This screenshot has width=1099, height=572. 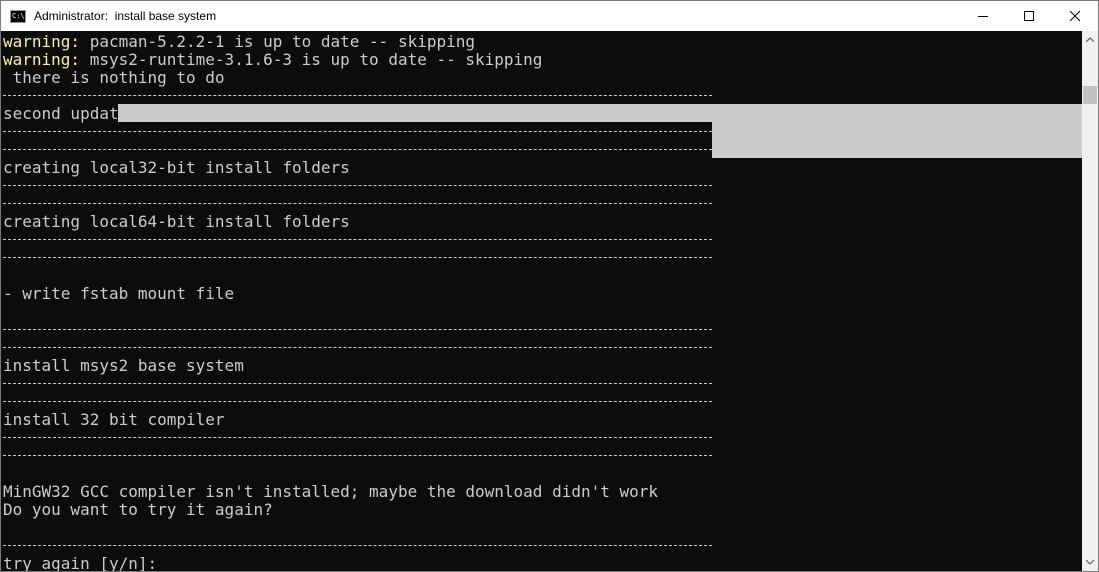 I want to click on minimize-button, so click(x=983, y=16).